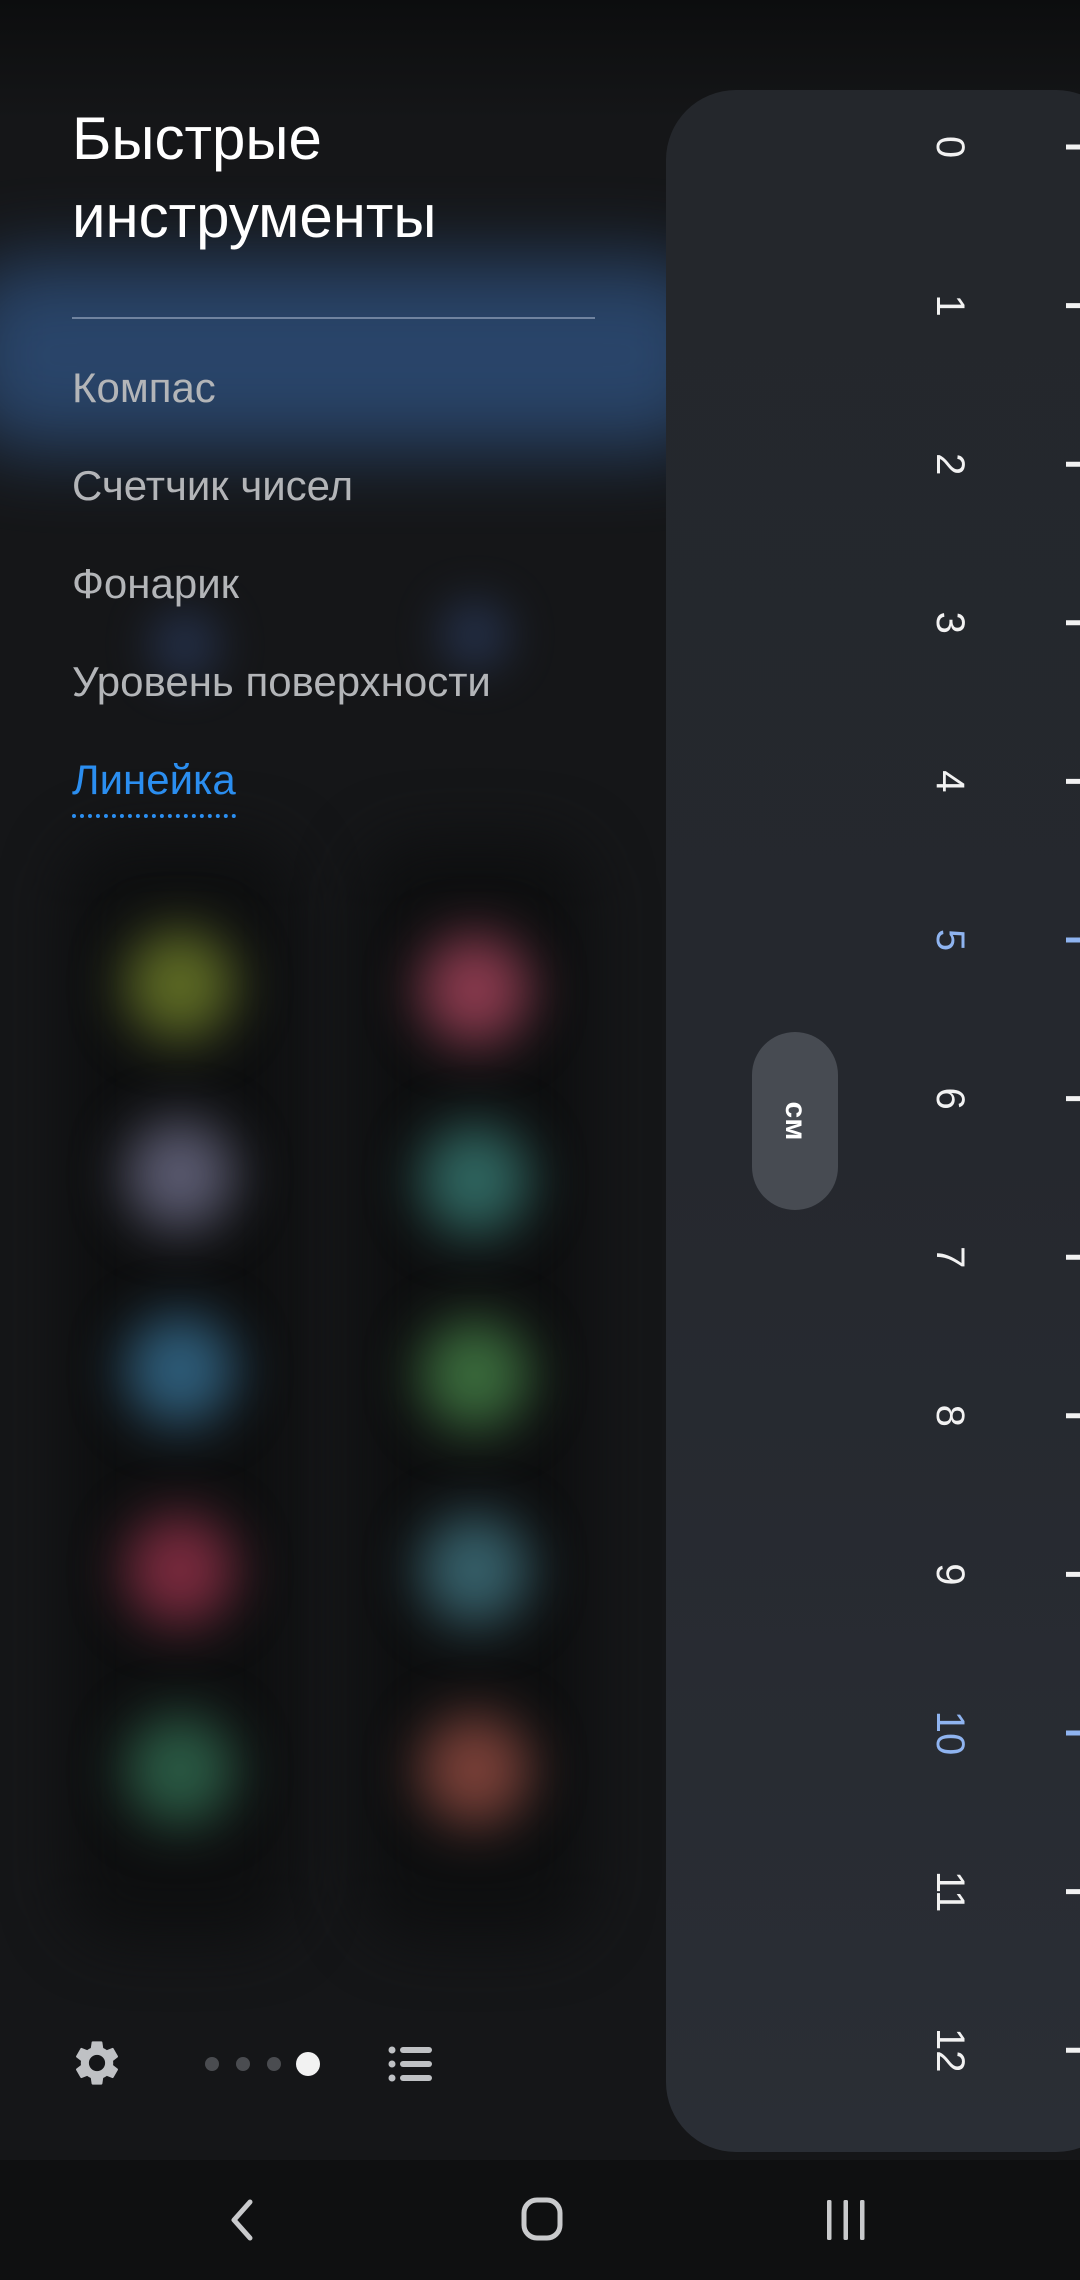 Image resolution: width=1080 pixels, height=2280 pixels. Describe the element at coordinates (1004, 1104) in the screenshot. I see `ruler-scale: 0123456789101112` at that location.